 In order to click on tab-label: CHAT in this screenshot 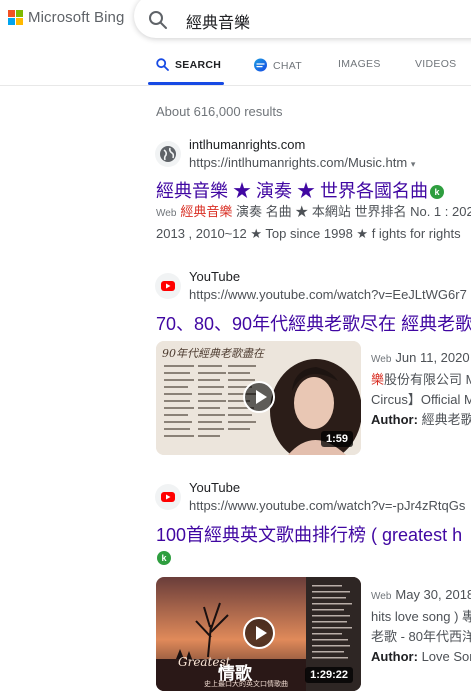, I will do `click(288, 65)`.